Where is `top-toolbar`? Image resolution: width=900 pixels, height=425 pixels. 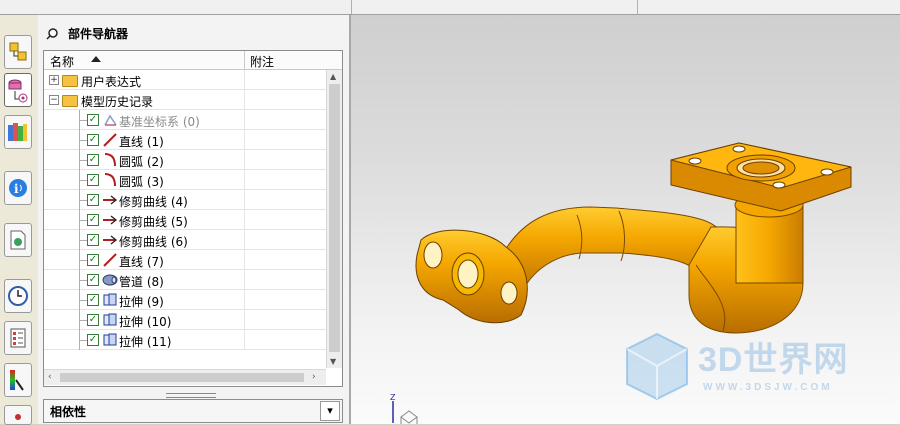 top-toolbar is located at coordinates (450, 7).